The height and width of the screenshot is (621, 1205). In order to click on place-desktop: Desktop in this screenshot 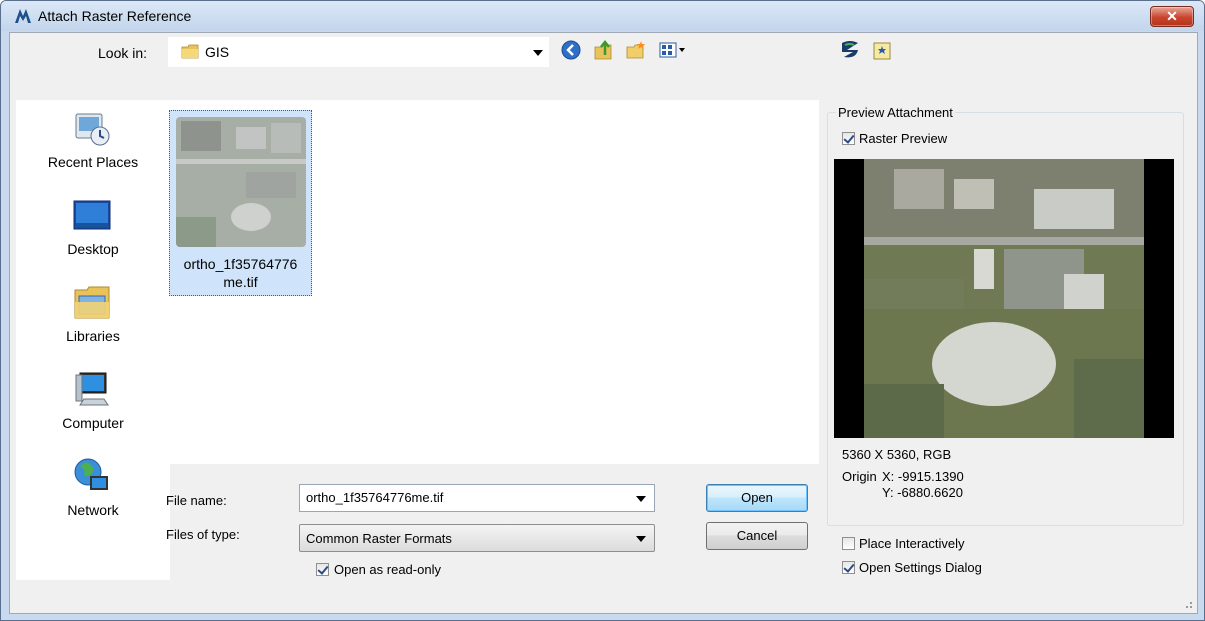, I will do `click(93, 231)`.